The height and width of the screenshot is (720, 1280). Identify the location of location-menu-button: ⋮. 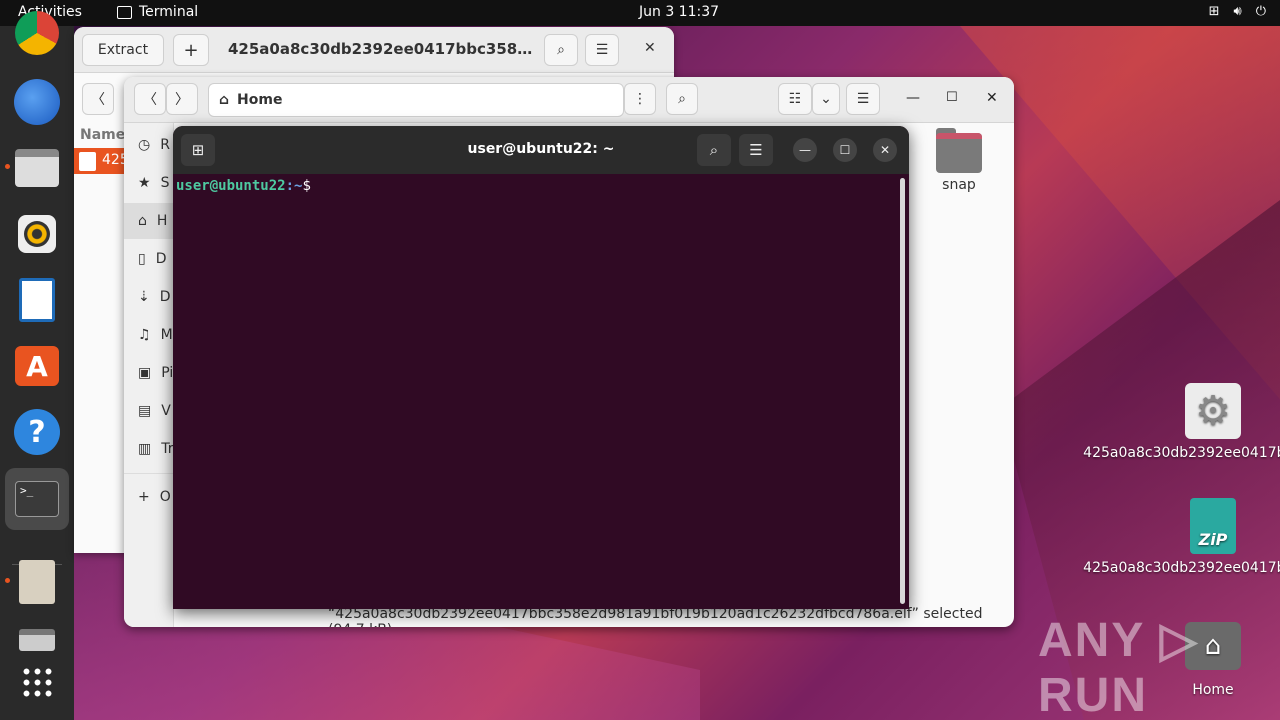
(640, 99).